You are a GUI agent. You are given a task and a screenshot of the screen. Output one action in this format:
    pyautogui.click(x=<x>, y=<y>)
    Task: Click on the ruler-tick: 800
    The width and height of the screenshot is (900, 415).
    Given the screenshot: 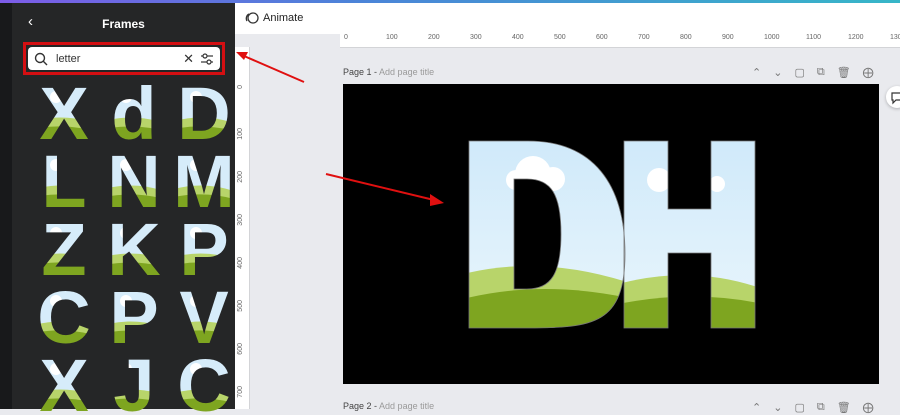 What is the action you would take?
    pyautogui.click(x=686, y=37)
    